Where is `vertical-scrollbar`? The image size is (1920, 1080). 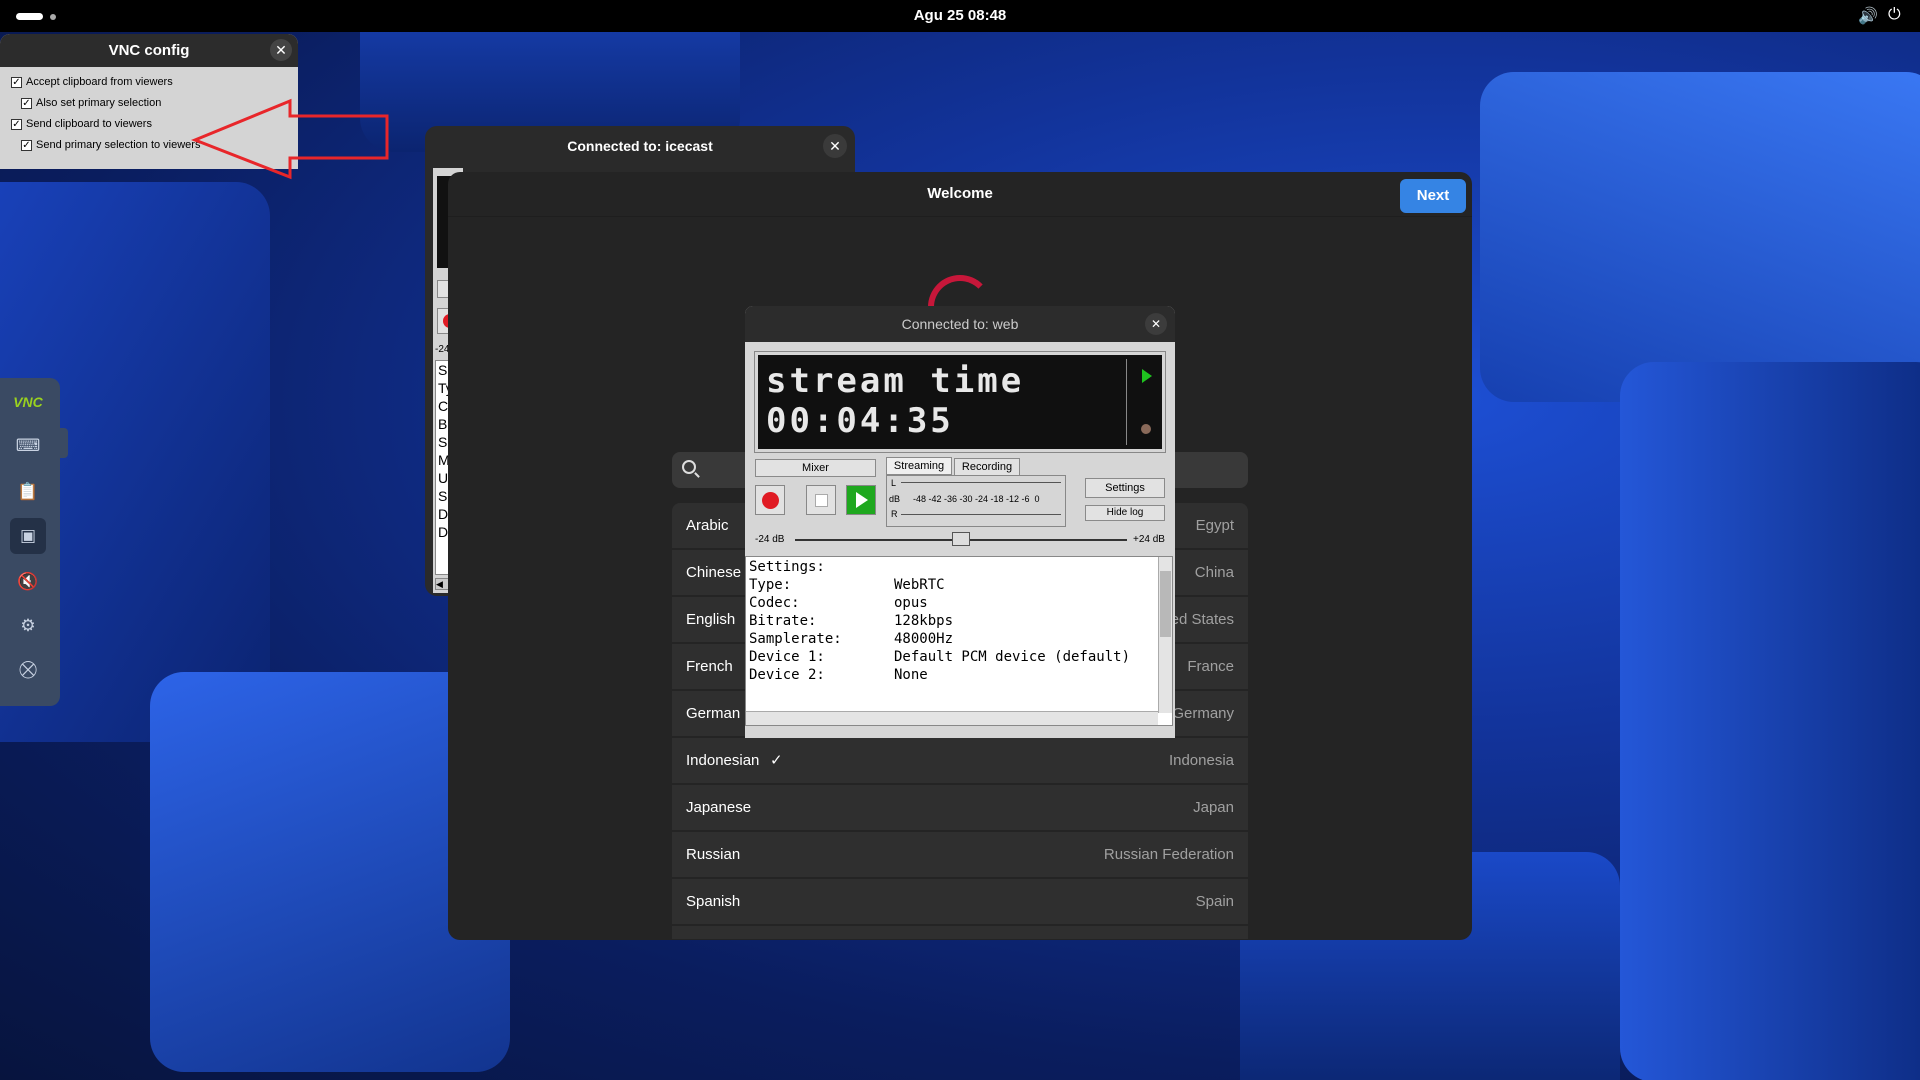
vertical-scrollbar is located at coordinates (1165, 635).